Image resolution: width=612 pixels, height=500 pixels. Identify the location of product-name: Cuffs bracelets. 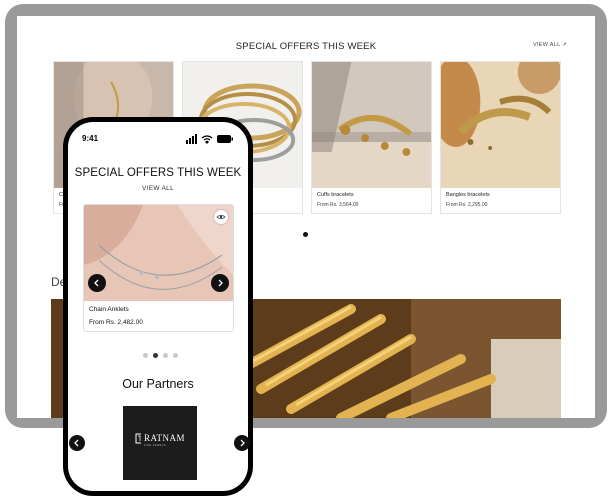
(335, 195).